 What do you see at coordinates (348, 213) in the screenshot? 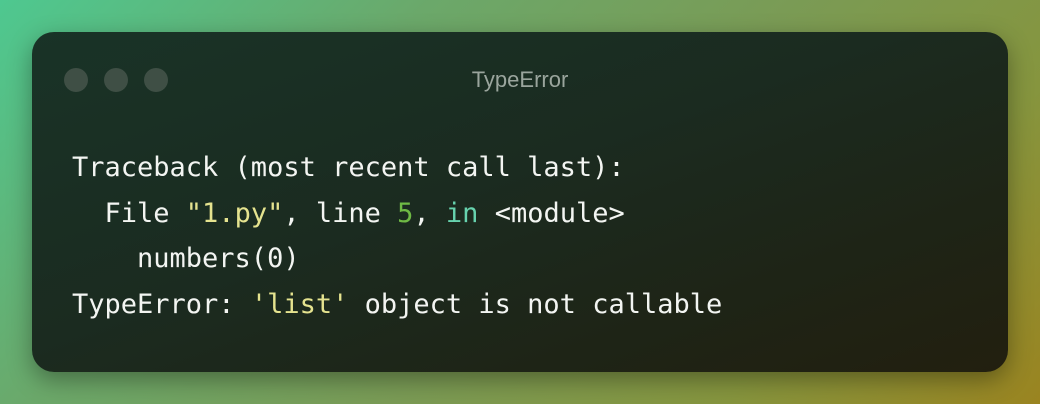
I see `traceback-file-line: File "1.py", line 5, in <module>` at bounding box center [348, 213].